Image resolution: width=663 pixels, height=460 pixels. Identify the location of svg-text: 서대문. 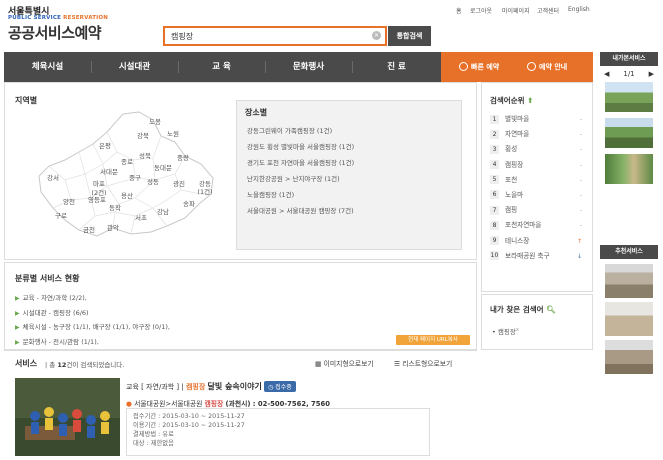
(109, 171).